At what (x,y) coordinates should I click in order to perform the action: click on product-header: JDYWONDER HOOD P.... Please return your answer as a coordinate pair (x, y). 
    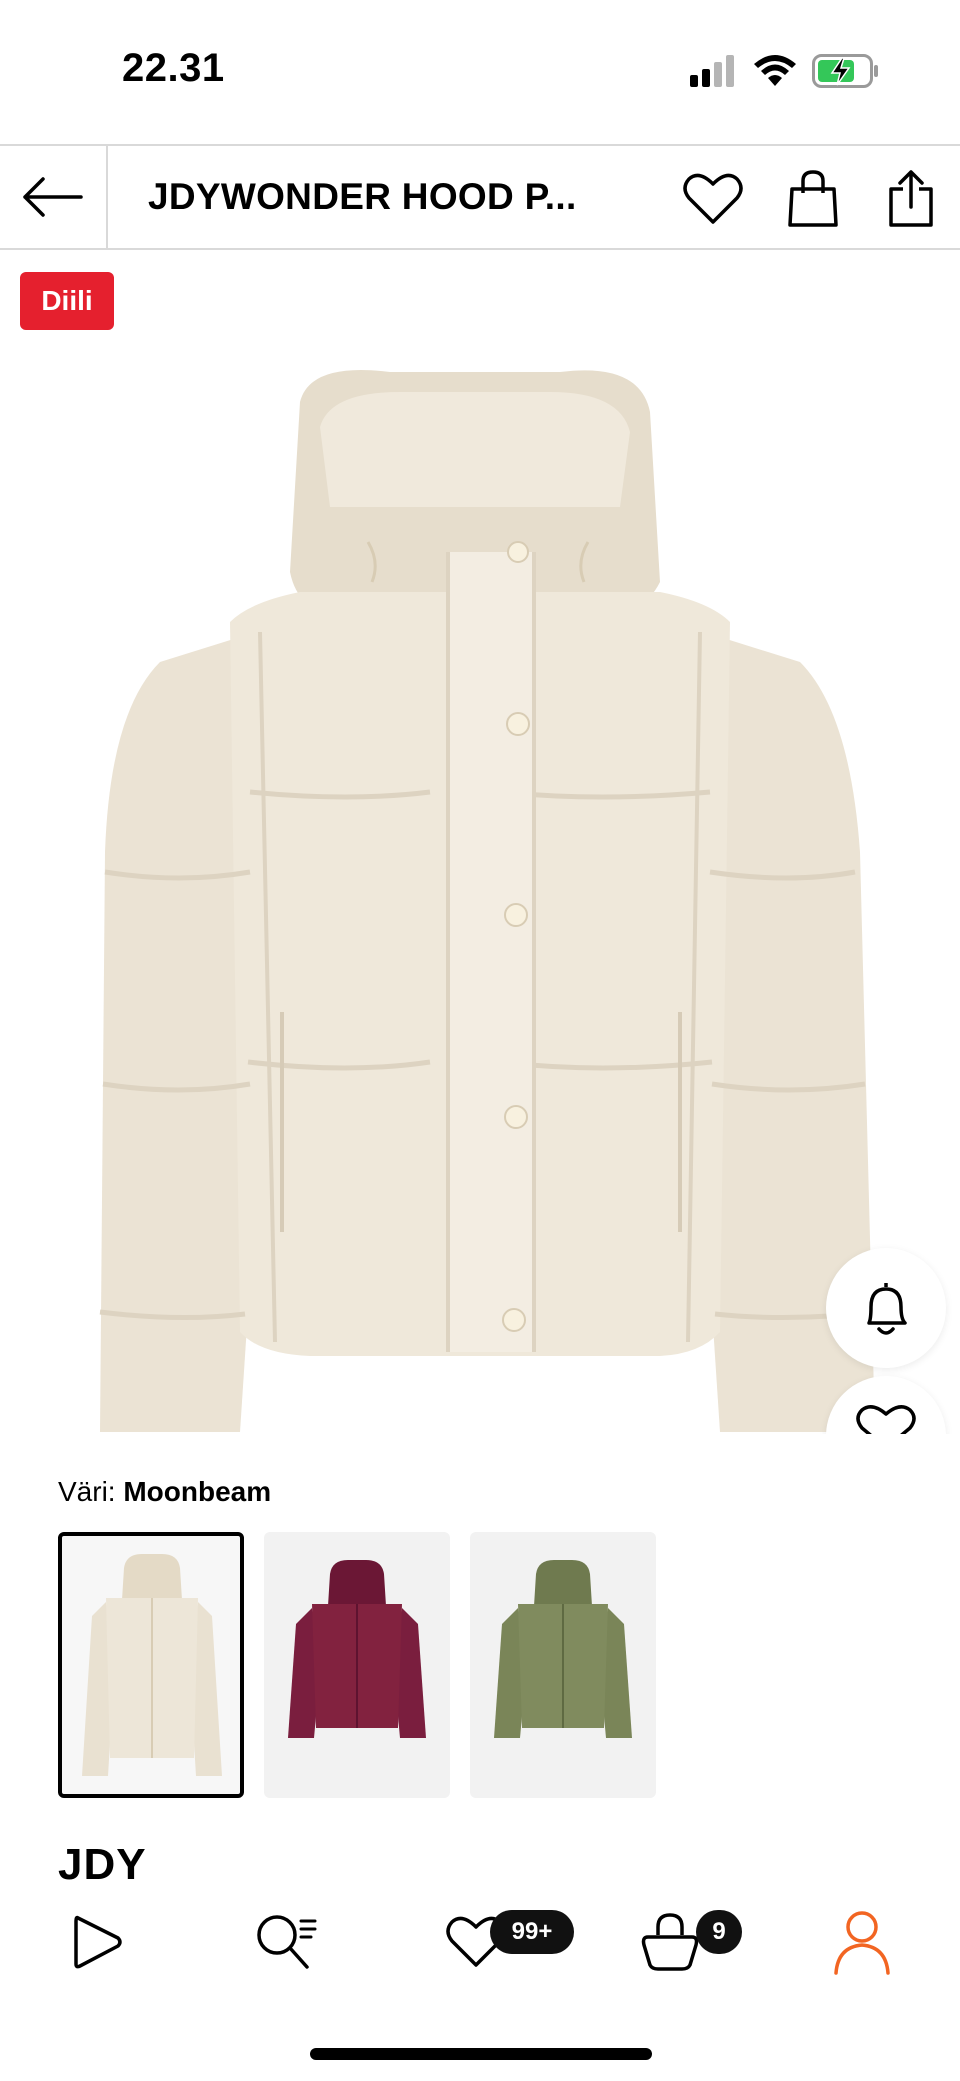
    Looking at the image, I should click on (480, 197).